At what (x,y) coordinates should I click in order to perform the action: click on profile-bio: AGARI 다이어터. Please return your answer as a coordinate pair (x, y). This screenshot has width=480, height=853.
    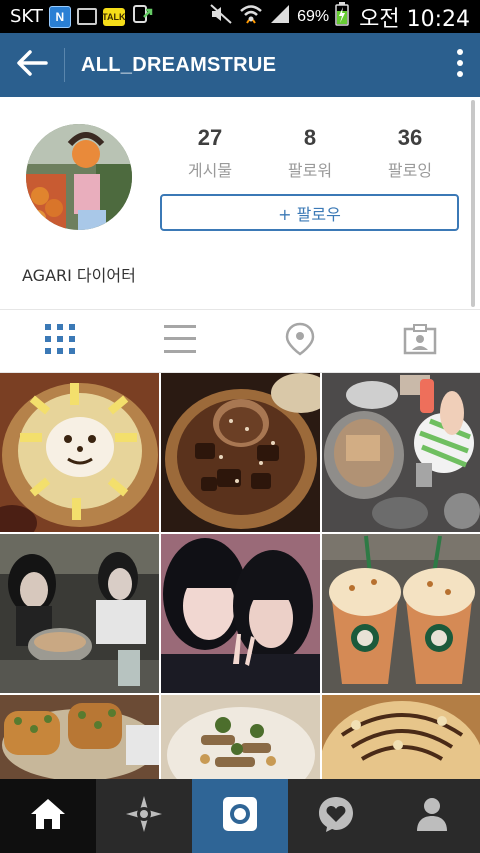
    Looking at the image, I should click on (79, 275).